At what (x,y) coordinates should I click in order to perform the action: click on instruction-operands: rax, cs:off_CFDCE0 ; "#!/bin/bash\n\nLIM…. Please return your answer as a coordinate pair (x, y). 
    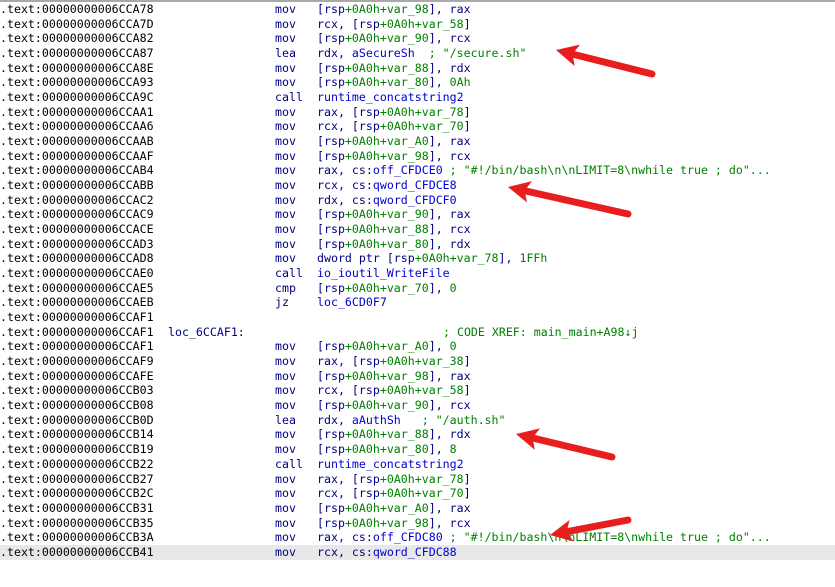
    Looking at the image, I should click on (544, 170).